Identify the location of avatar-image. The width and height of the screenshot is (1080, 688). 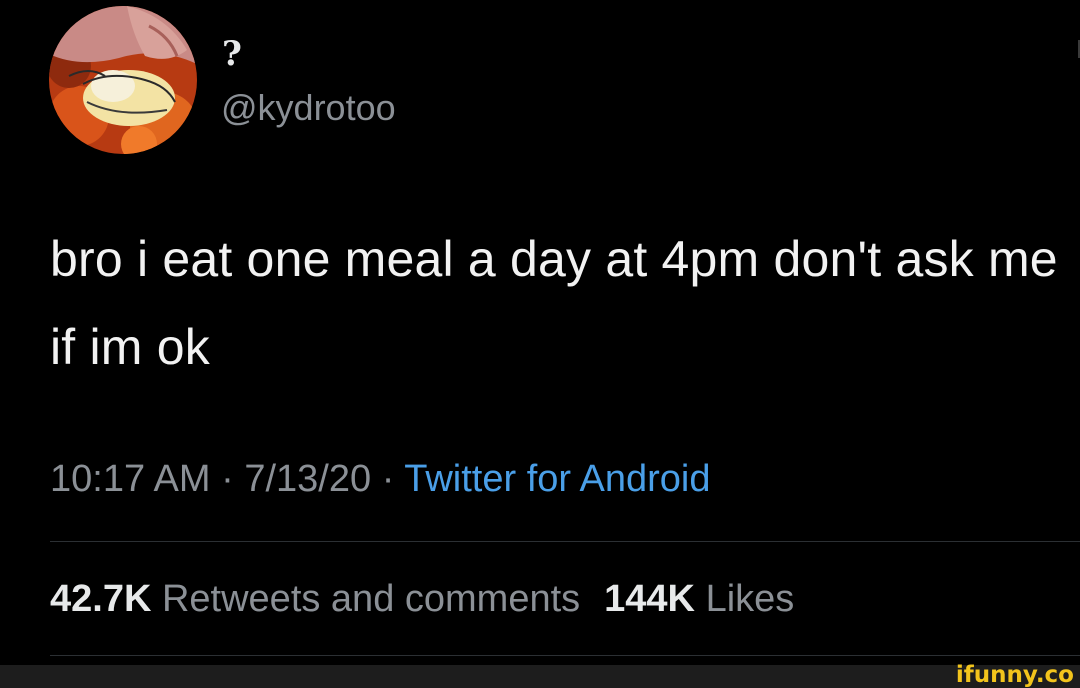
(123, 80).